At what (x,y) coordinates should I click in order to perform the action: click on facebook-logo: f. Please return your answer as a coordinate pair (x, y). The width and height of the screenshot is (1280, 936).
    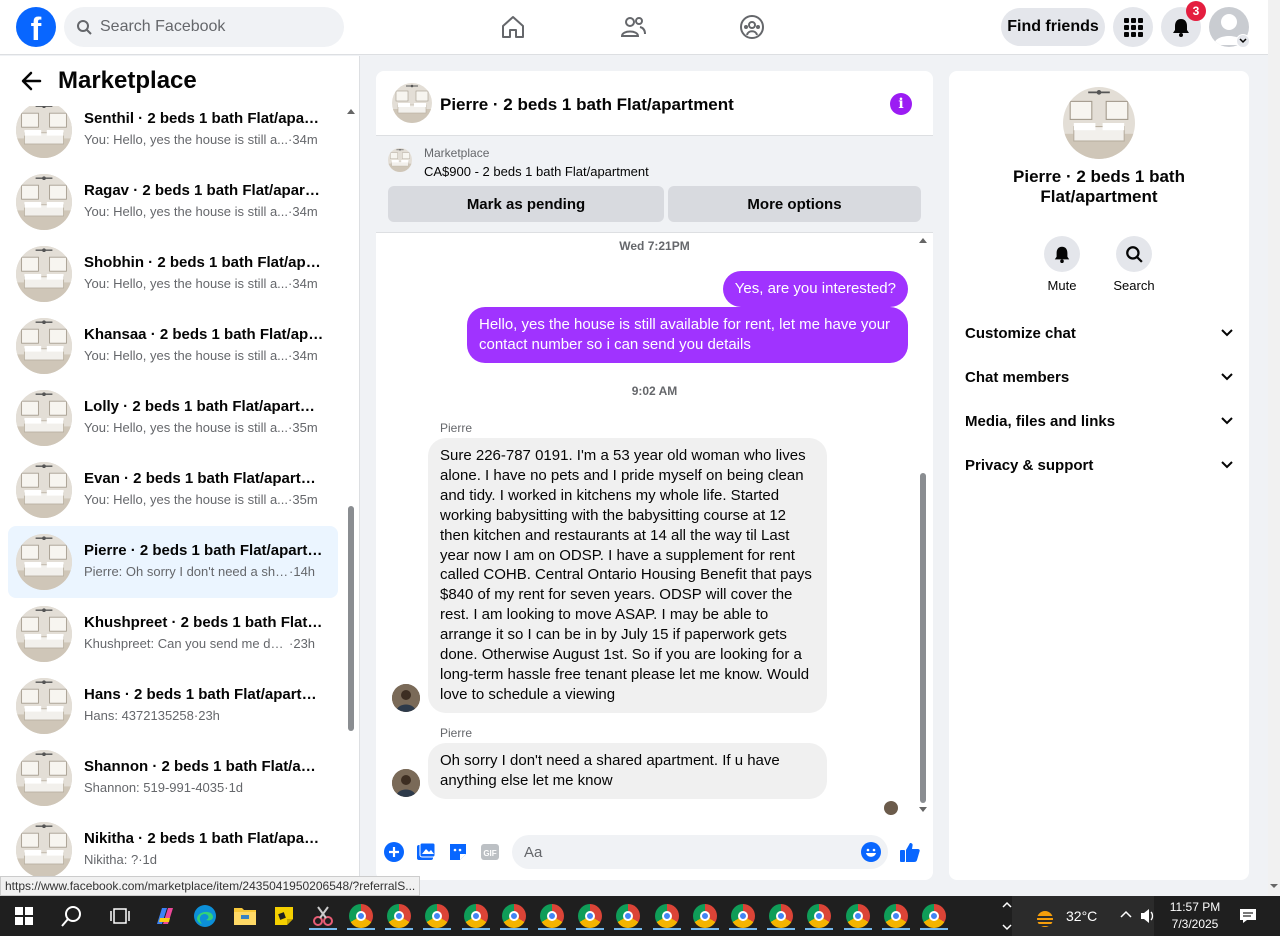
    Looking at the image, I should click on (36, 27).